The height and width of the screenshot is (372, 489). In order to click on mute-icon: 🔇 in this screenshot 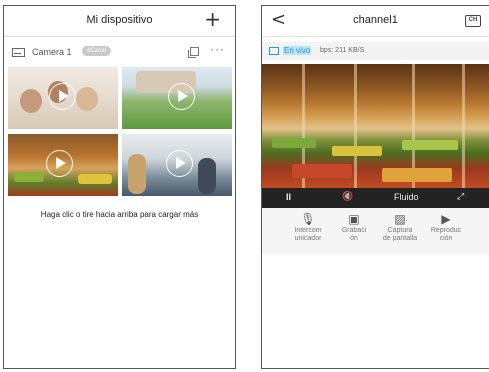, I will do `click(347, 197)`.